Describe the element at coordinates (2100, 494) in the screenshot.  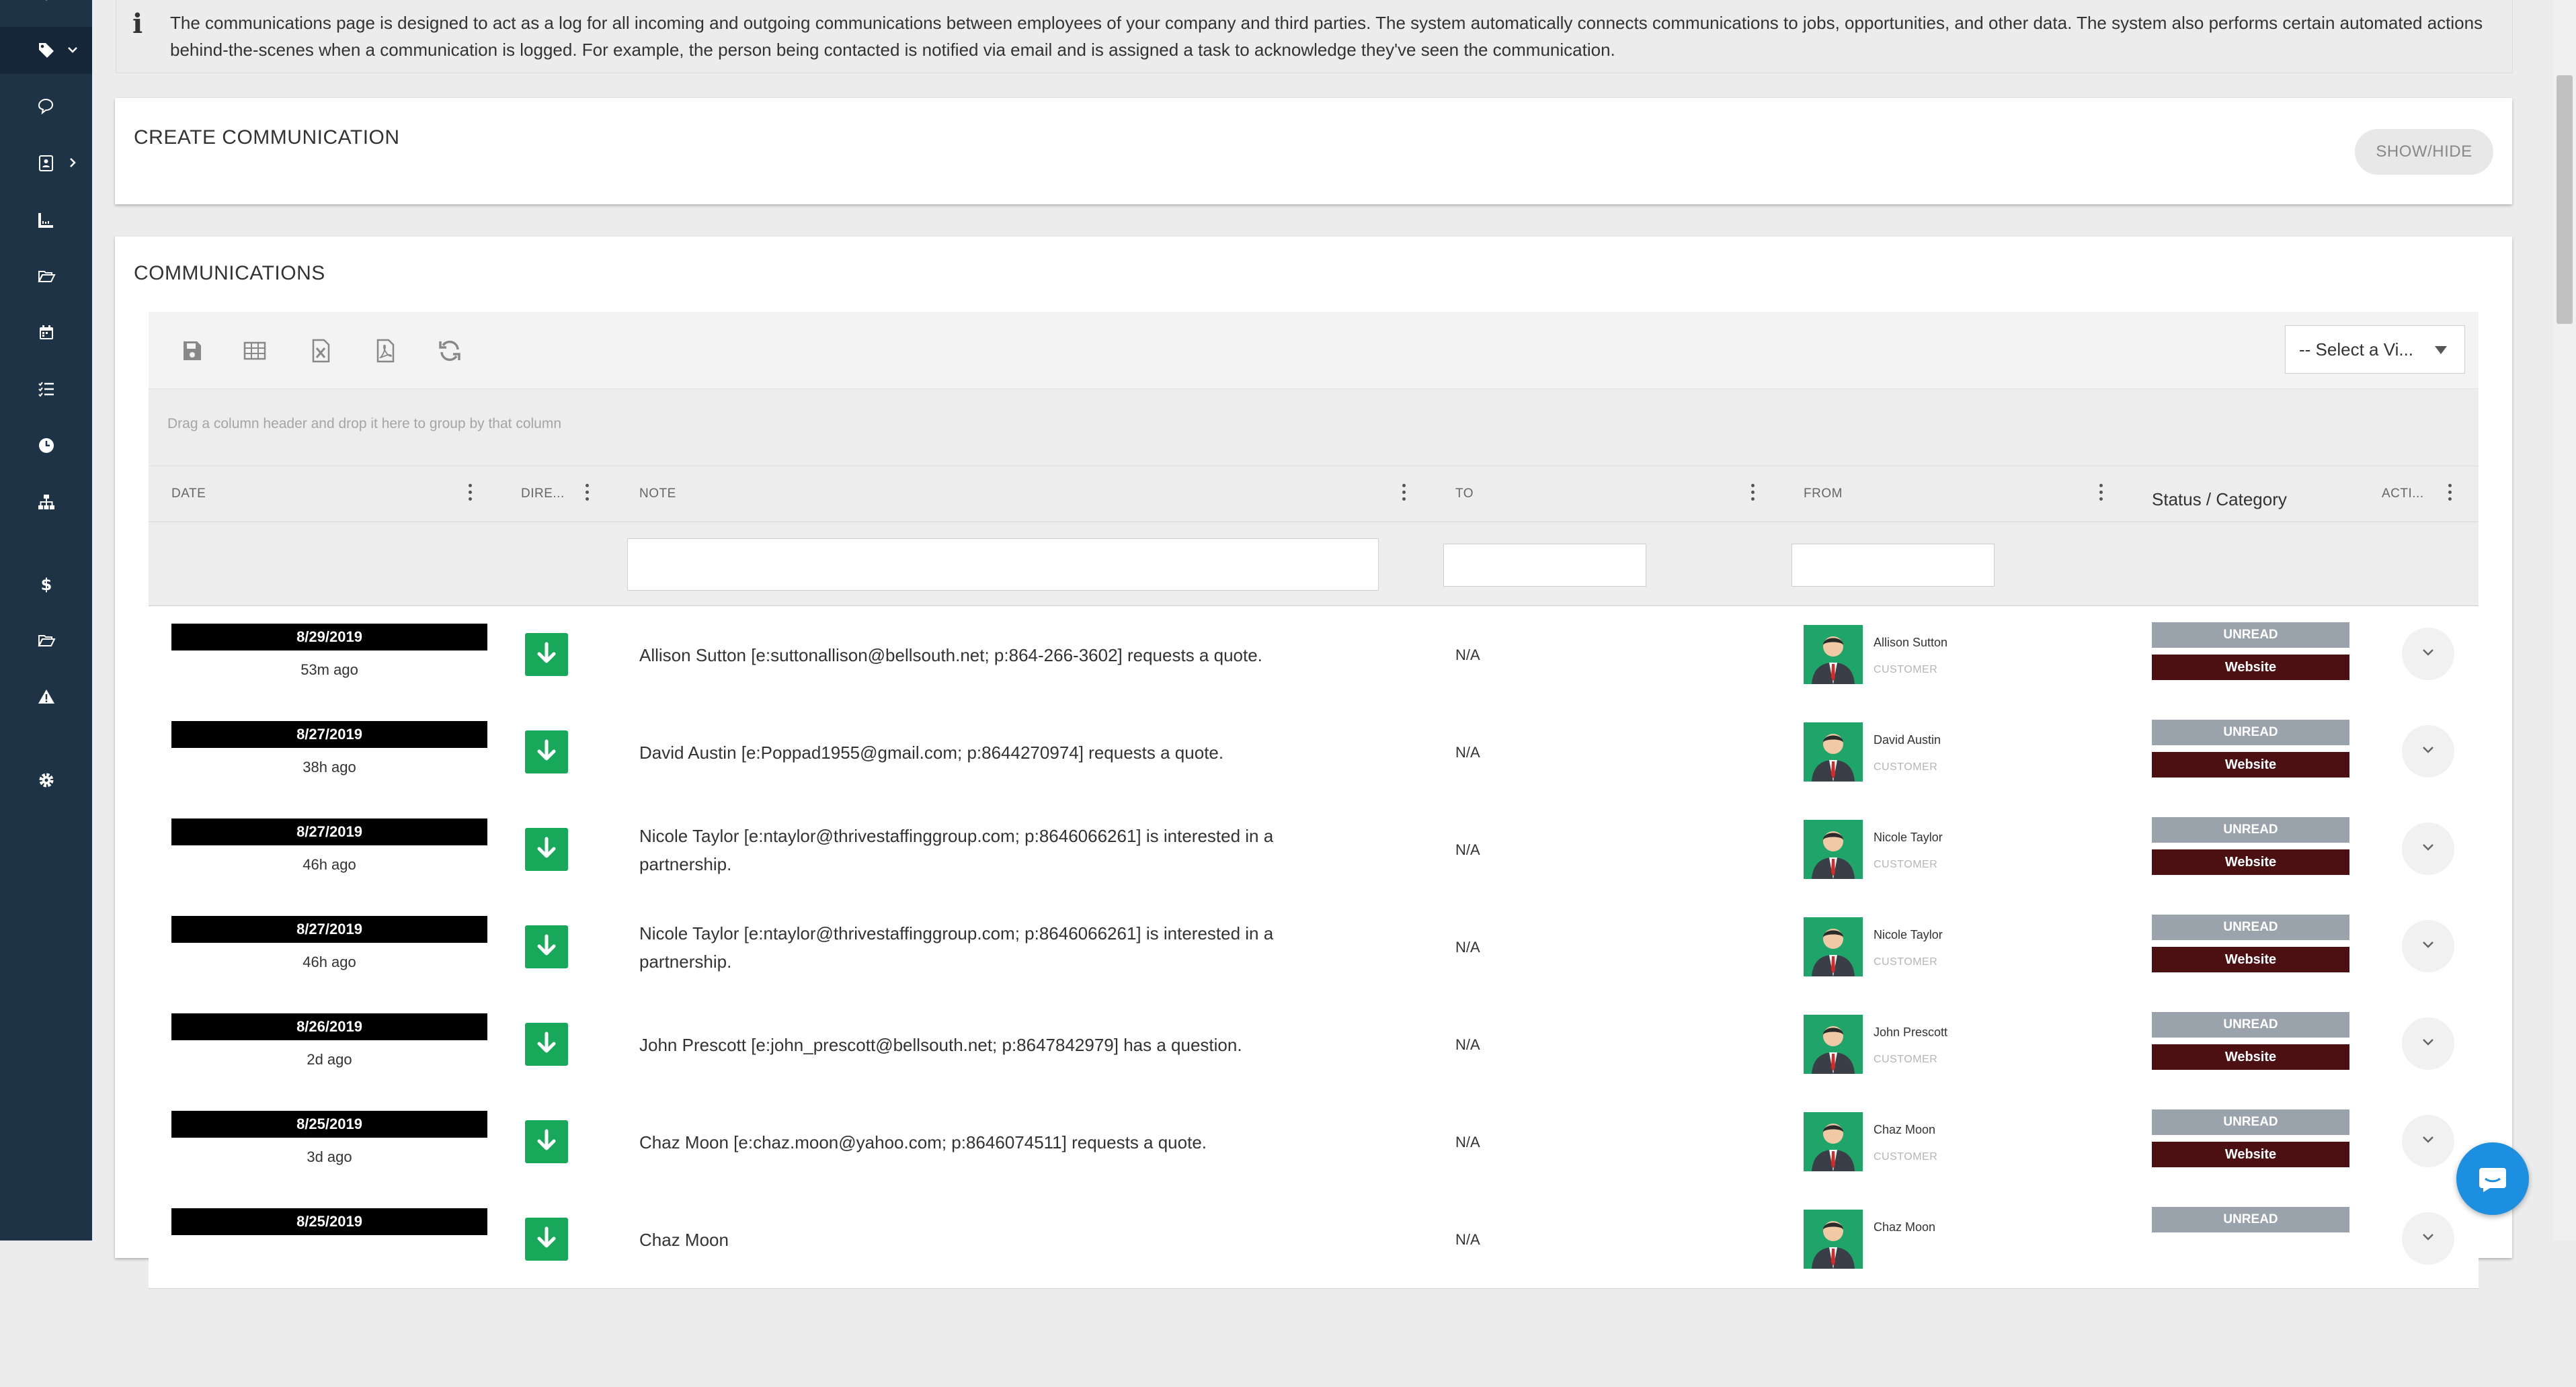
I see `column-menu-from-icon` at that location.